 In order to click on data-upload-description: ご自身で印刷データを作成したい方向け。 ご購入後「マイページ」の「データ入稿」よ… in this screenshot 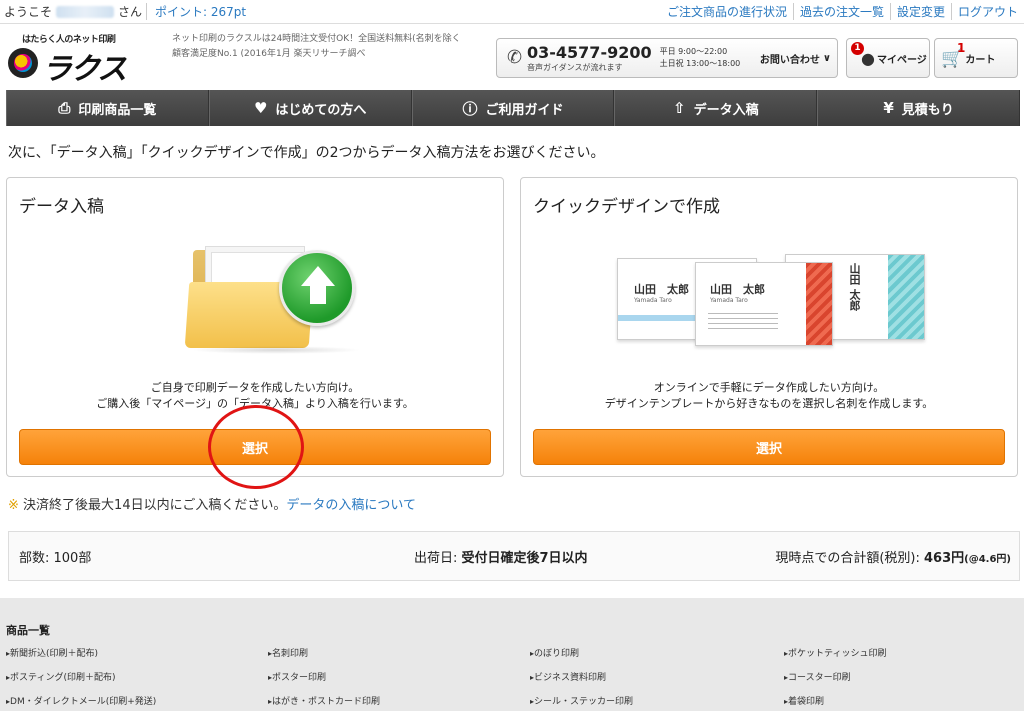, I will do `click(255, 396)`.